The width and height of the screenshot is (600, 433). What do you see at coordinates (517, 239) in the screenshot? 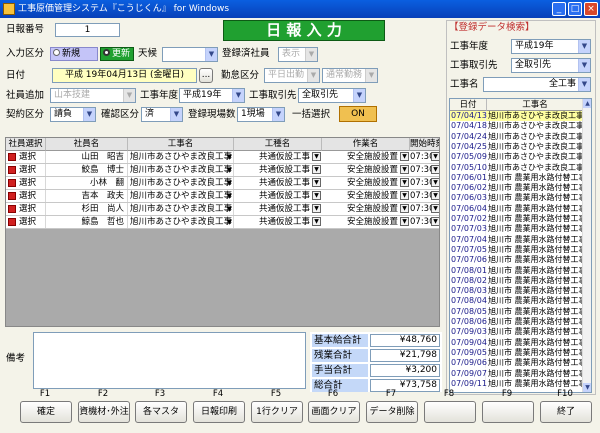
I see `list-item: 07/07/04 旭川市 農業用水路付替工事` at bounding box center [517, 239].